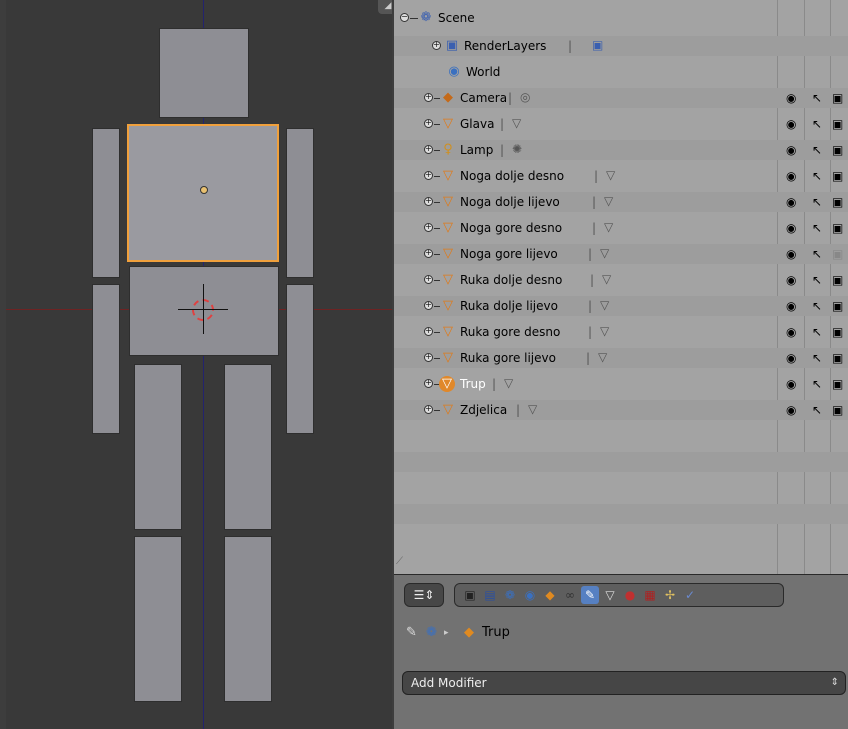 The width and height of the screenshot is (848, 729). What do you see at coordinates (490, 595) in the screenshot?
I see `renderlayers-tab-icon: ▤` at bounding box center [490, 595].